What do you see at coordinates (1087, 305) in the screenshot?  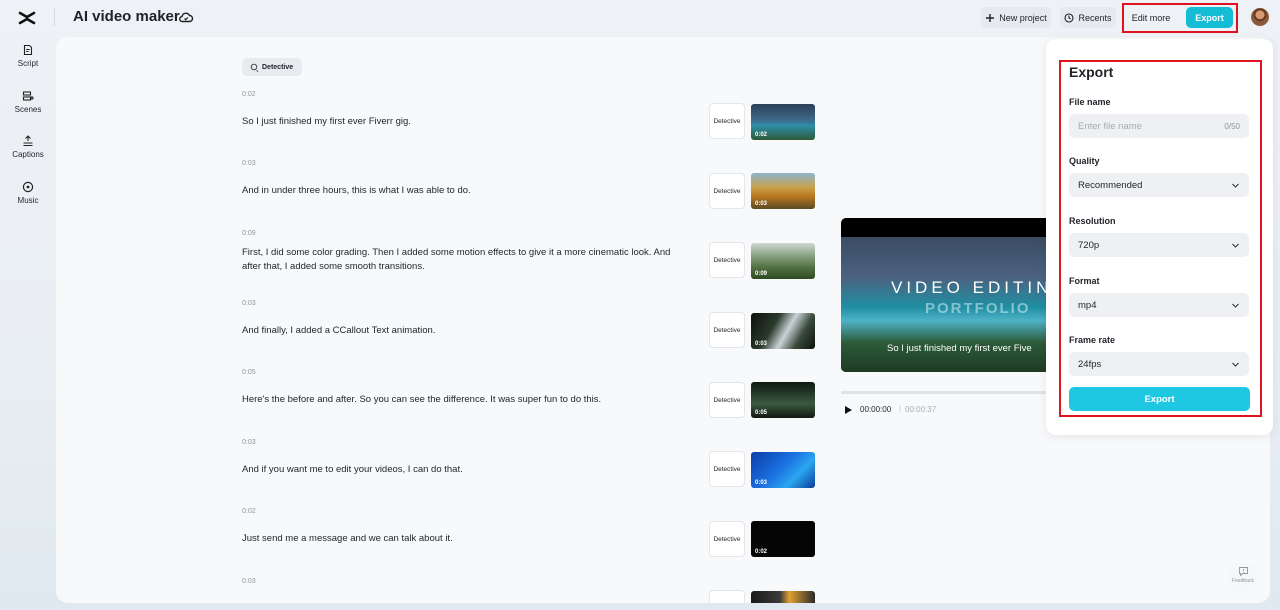 I see `format-value: mp4` at bounding box center [1087, 305].